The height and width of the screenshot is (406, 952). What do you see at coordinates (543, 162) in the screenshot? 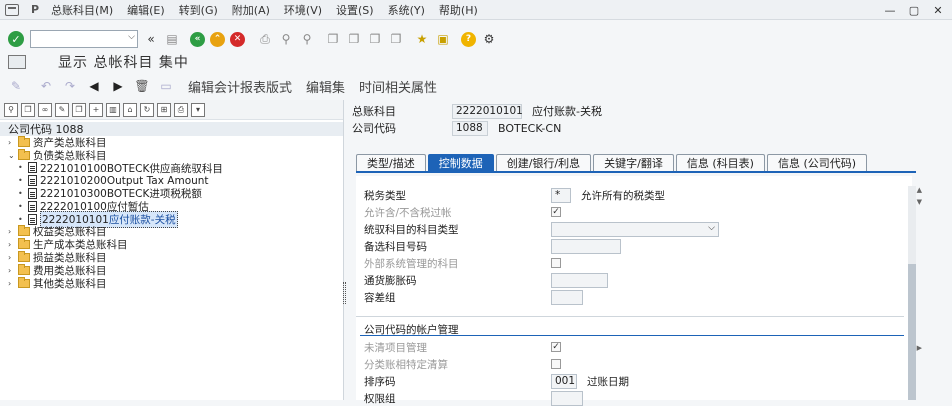
I see `tab-2: 创建/银行/利息` at bounding box center [543, 162].